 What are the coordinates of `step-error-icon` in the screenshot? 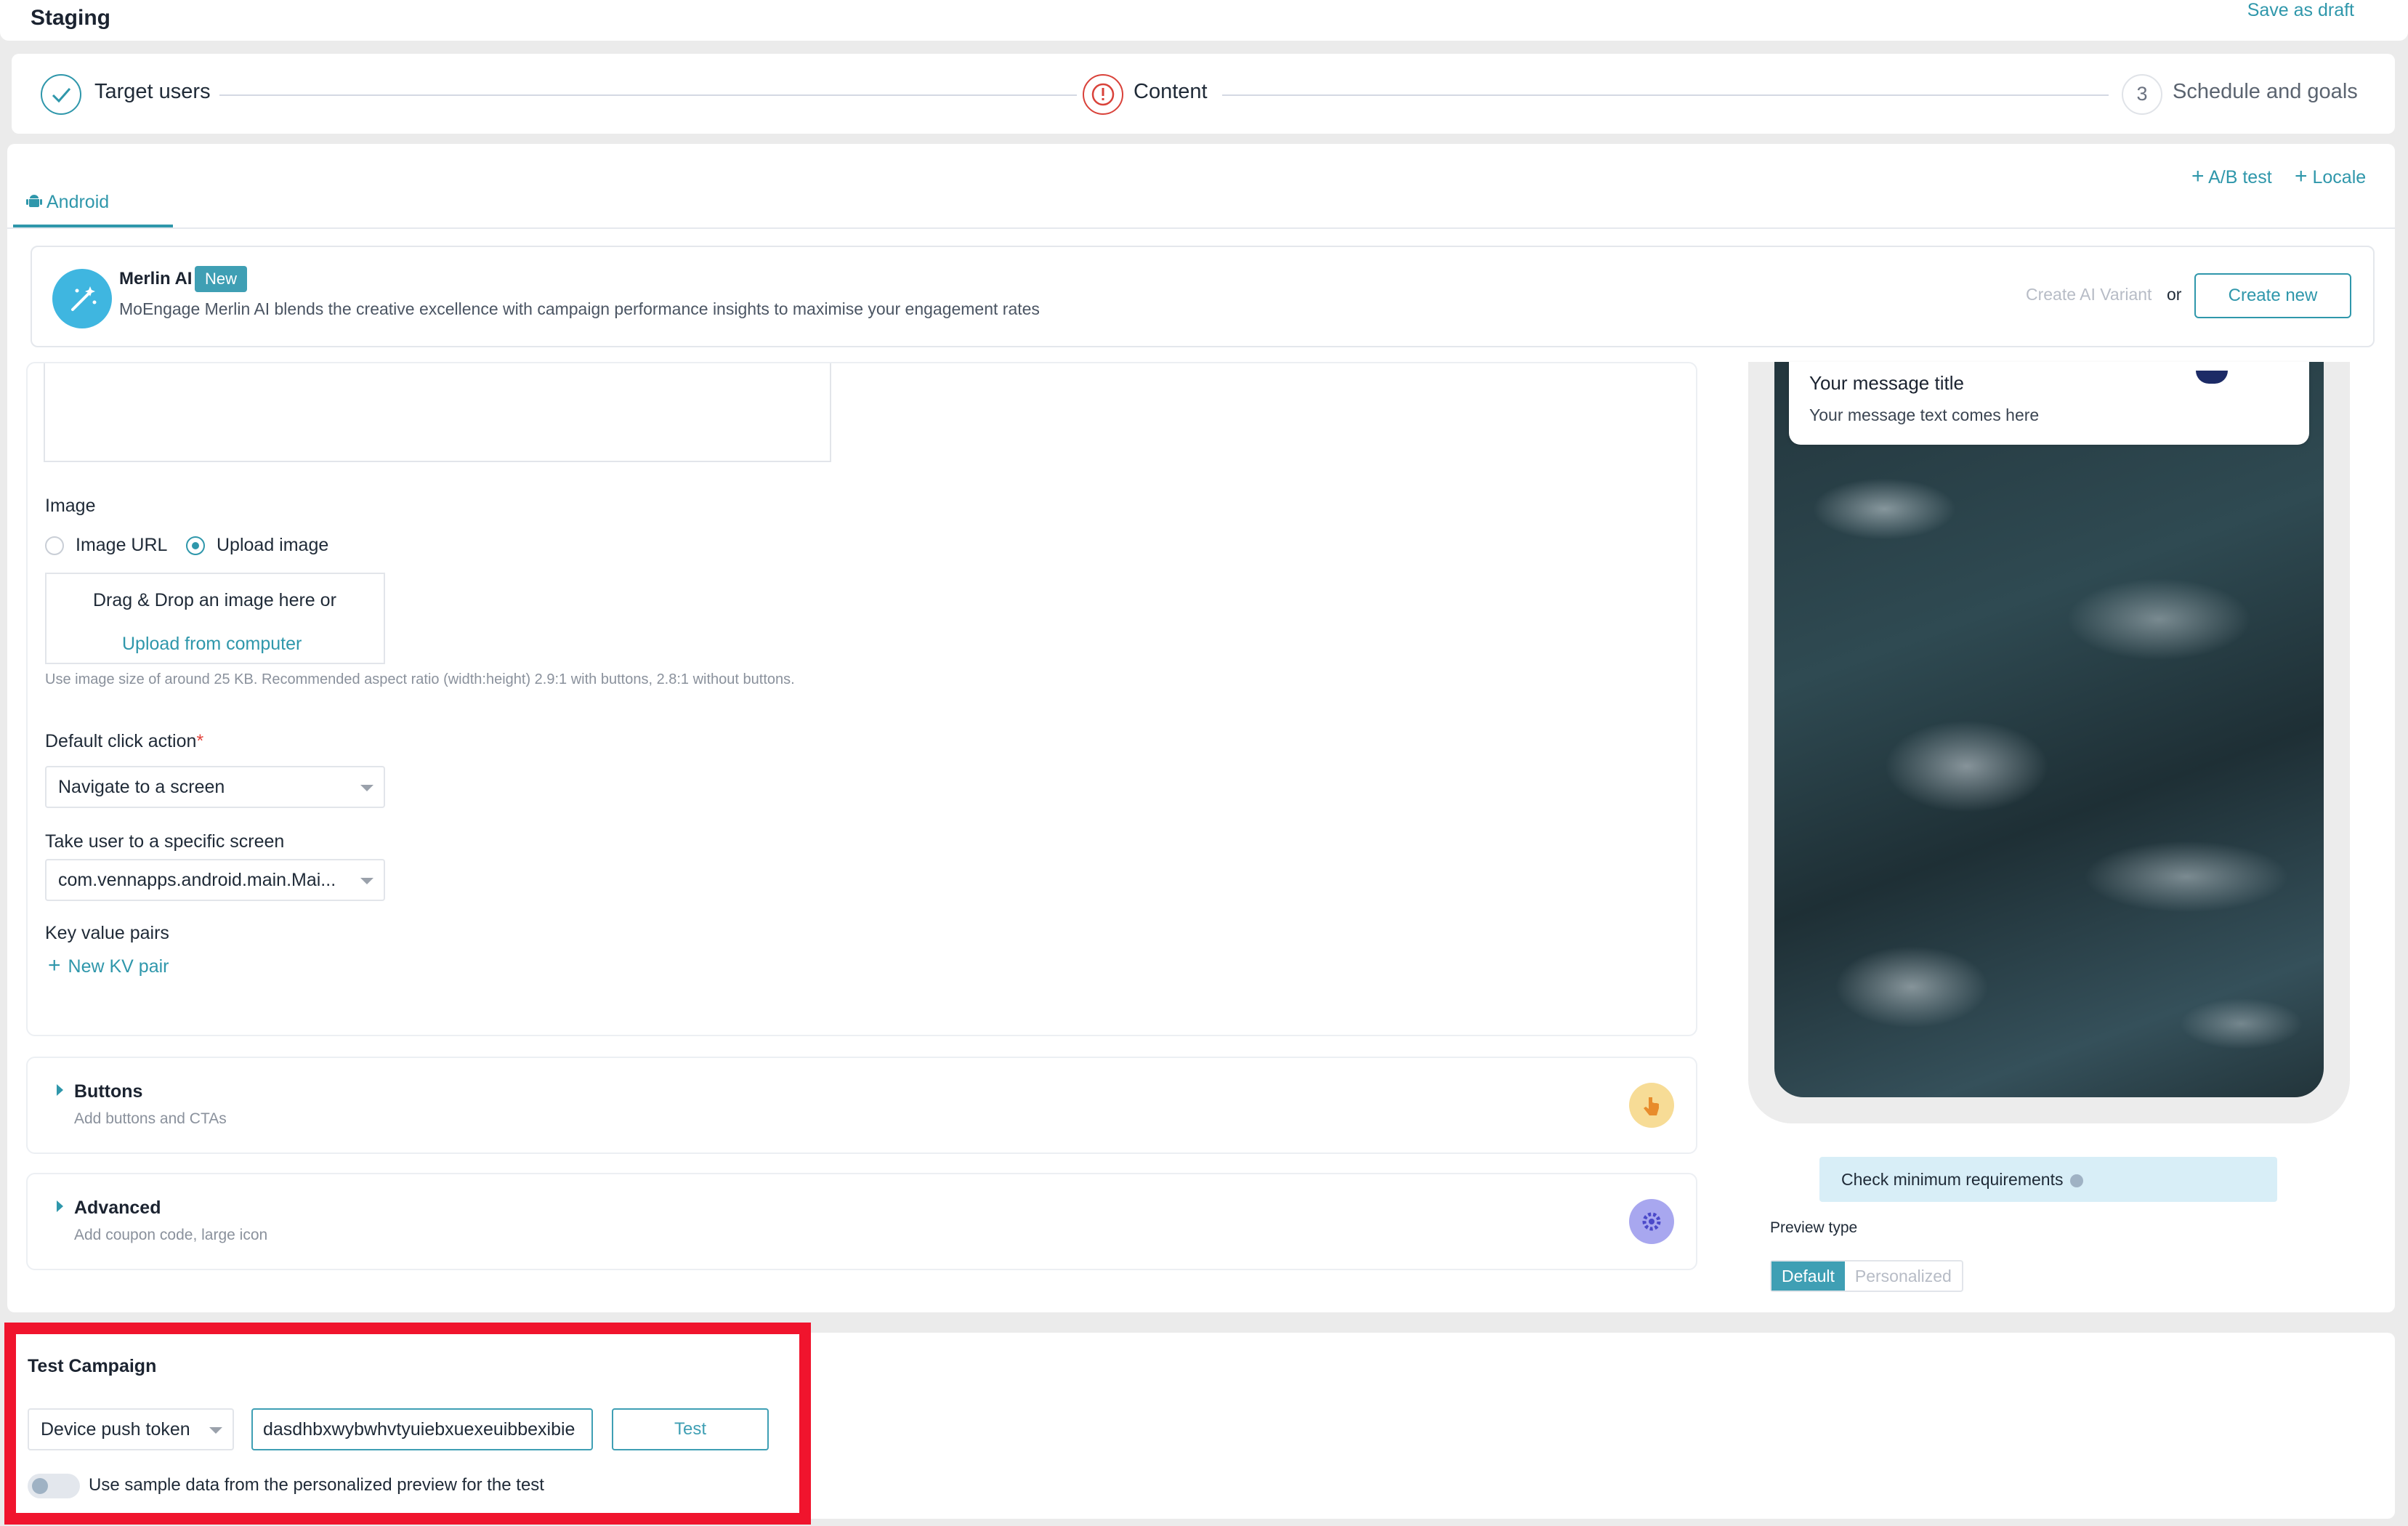 It's located at (1103, 94).